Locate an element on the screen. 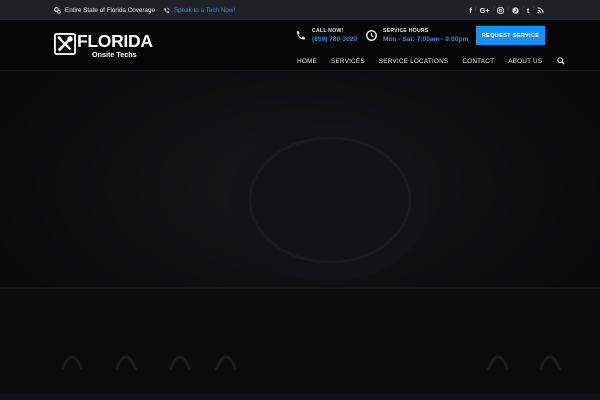  coverage-text: Entire State of Florida Coverage is located at coordinates (110, 10).